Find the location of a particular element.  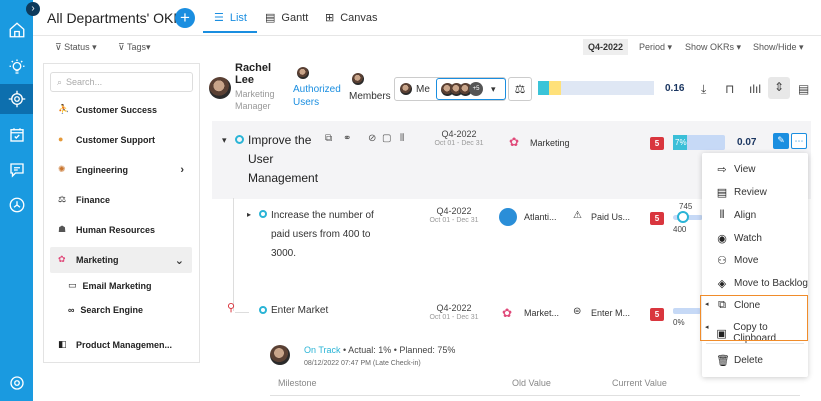

sub-search-engine: ∞ Search Engine is located at coordinates (105, 310).